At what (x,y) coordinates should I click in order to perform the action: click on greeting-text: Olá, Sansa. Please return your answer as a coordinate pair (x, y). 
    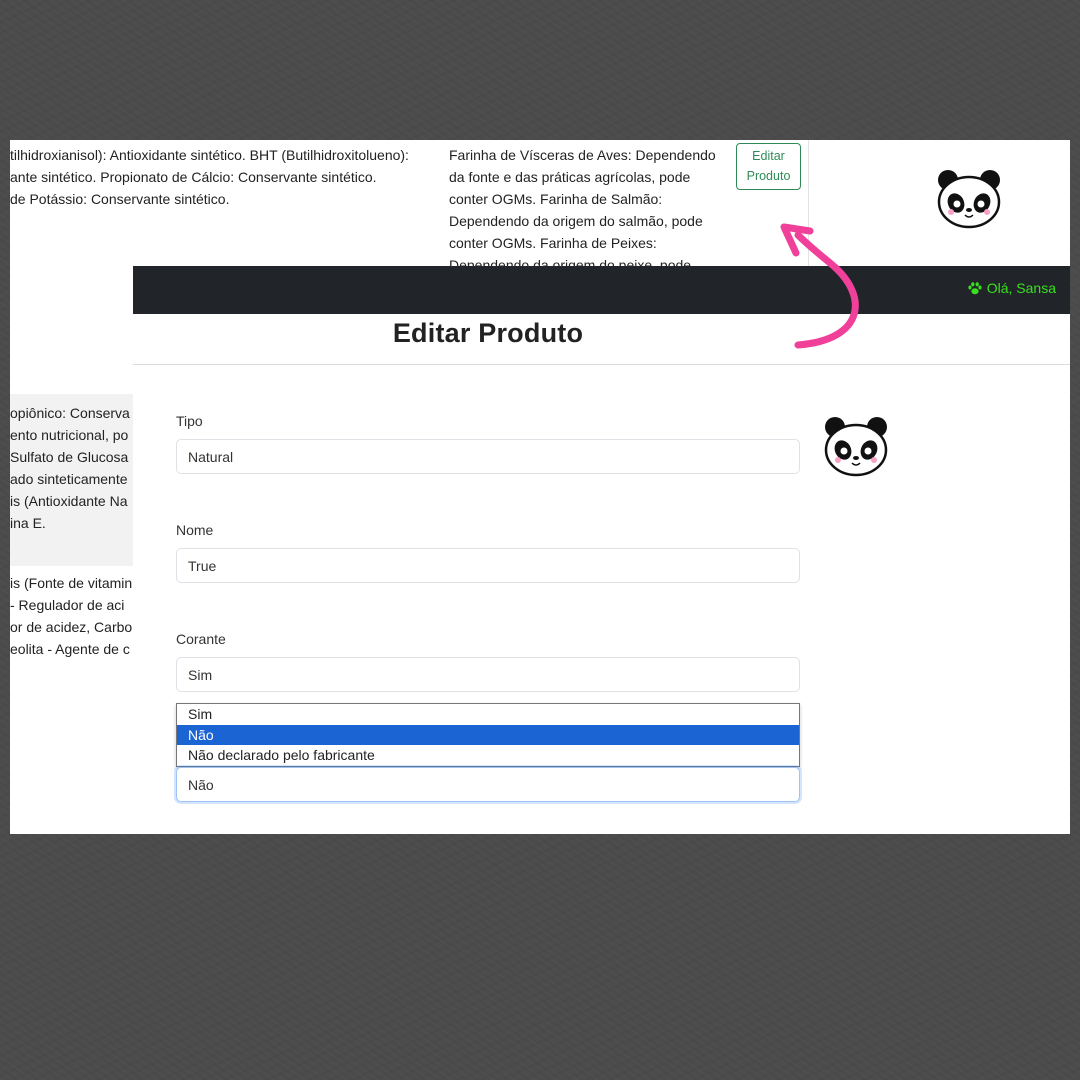
    Looking at the image, I should click on (1021, 288).